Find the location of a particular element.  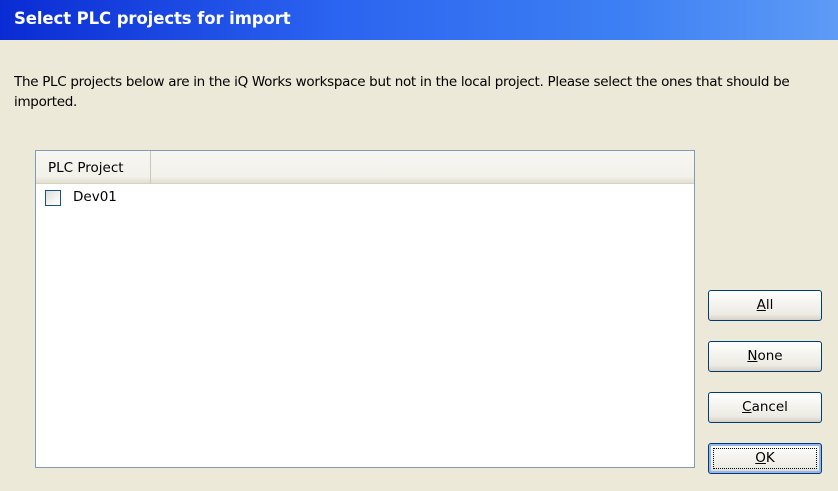

column-header-label: PLC Project is located at coordinates (86, 168).